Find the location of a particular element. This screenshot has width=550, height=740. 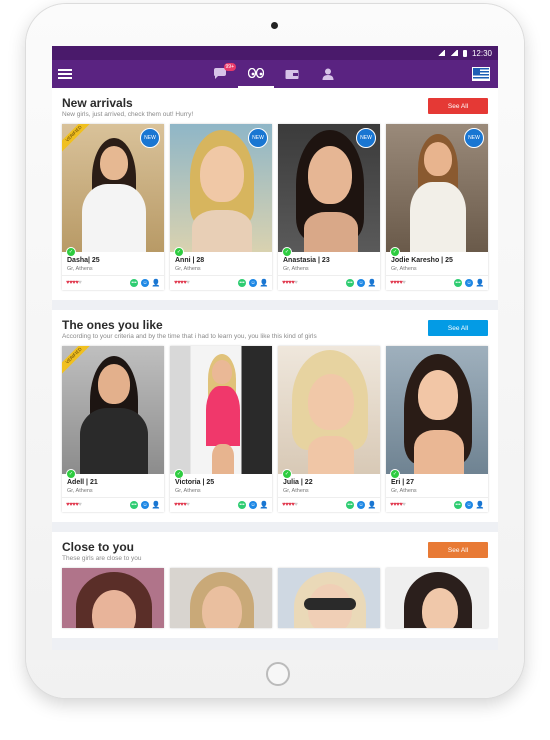

app-bar: 99+ is located at coordinates (275, 74).